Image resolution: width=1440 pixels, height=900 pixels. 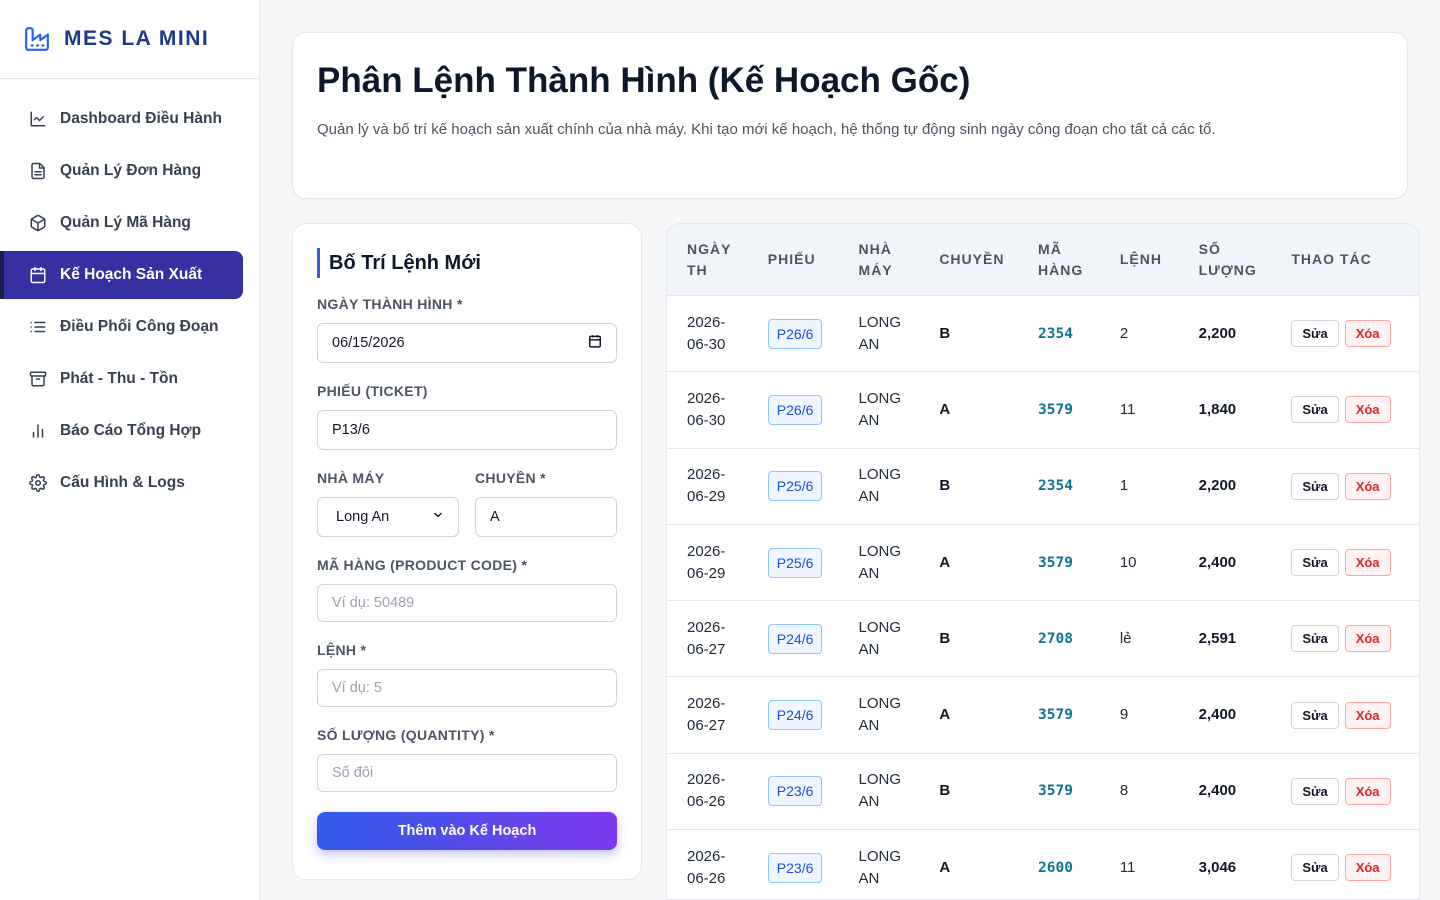 I want to click on table-row: 2026- 06-27 P24/6 LONG AN A 3579 9 2,400 Sửa Xóa, so click(x=1043, y=715).